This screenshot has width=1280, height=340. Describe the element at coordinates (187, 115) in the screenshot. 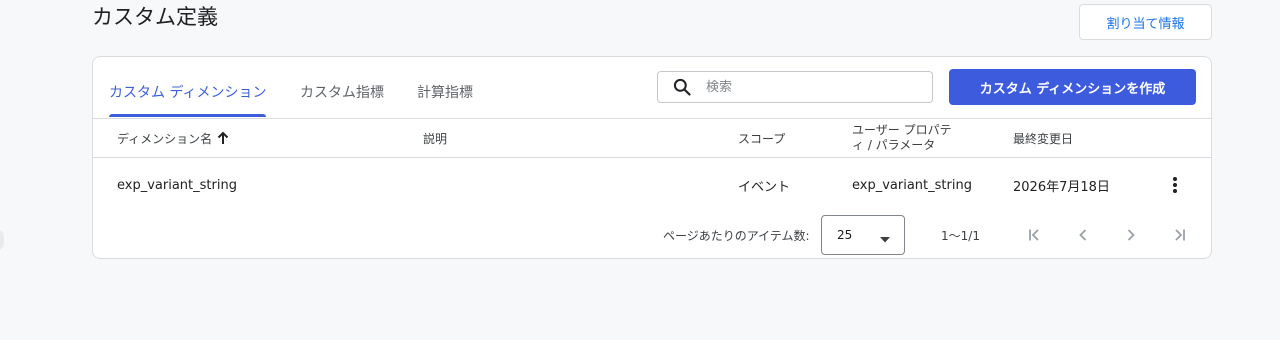

I see `active-tab-indicator` at that location.